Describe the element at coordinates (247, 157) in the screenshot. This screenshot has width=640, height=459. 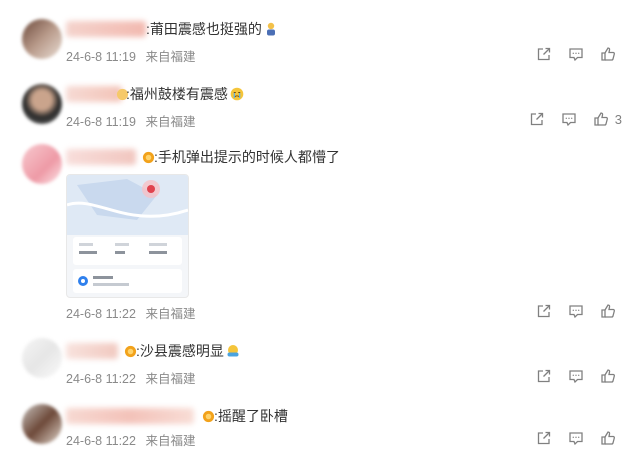
I see `comment-text: :手机弹出提示的时候人都懵了` at that location.